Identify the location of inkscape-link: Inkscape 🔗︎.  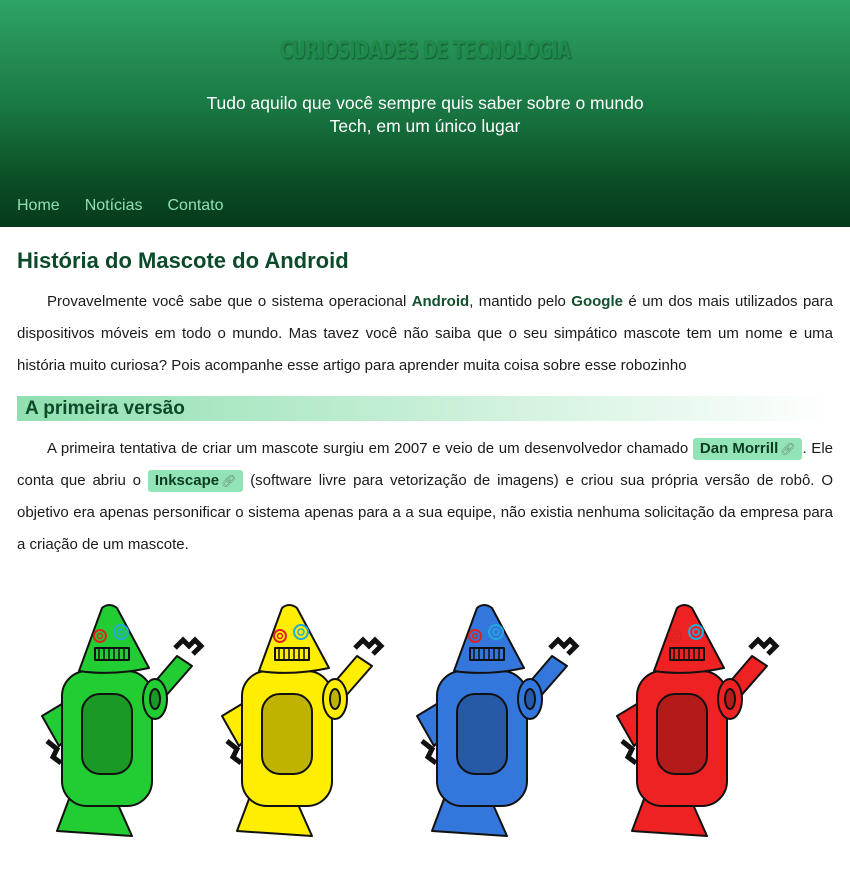
(195, 481).